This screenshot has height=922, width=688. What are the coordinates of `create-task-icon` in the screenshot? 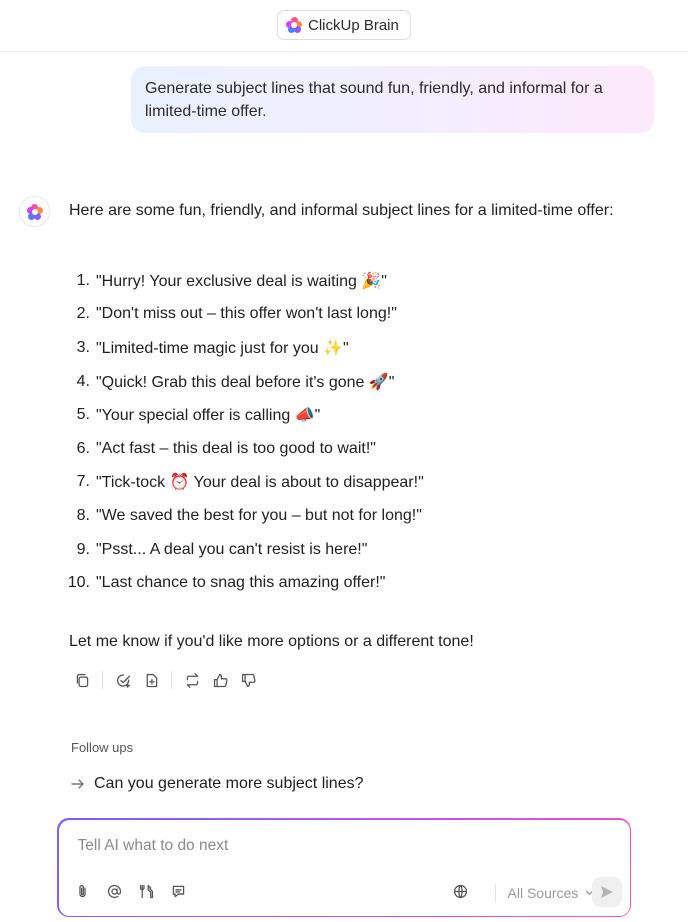 It's located at (123, 680).